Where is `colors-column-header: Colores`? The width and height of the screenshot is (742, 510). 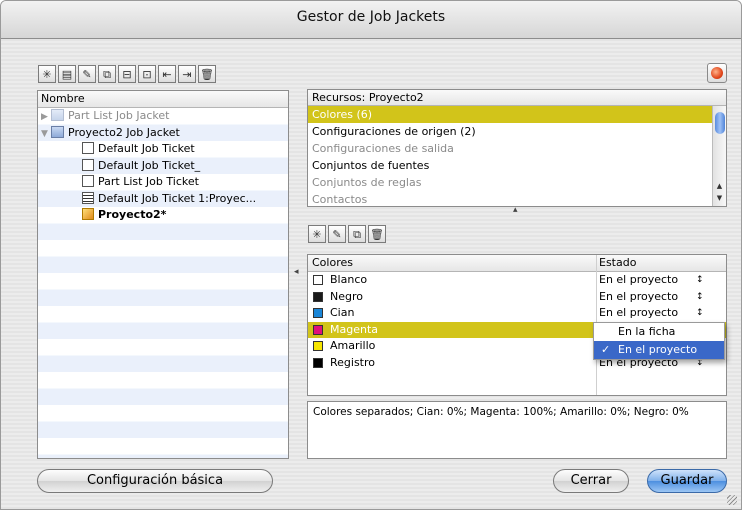
colors-column-header: Colores is located at coordinates (332, 263).